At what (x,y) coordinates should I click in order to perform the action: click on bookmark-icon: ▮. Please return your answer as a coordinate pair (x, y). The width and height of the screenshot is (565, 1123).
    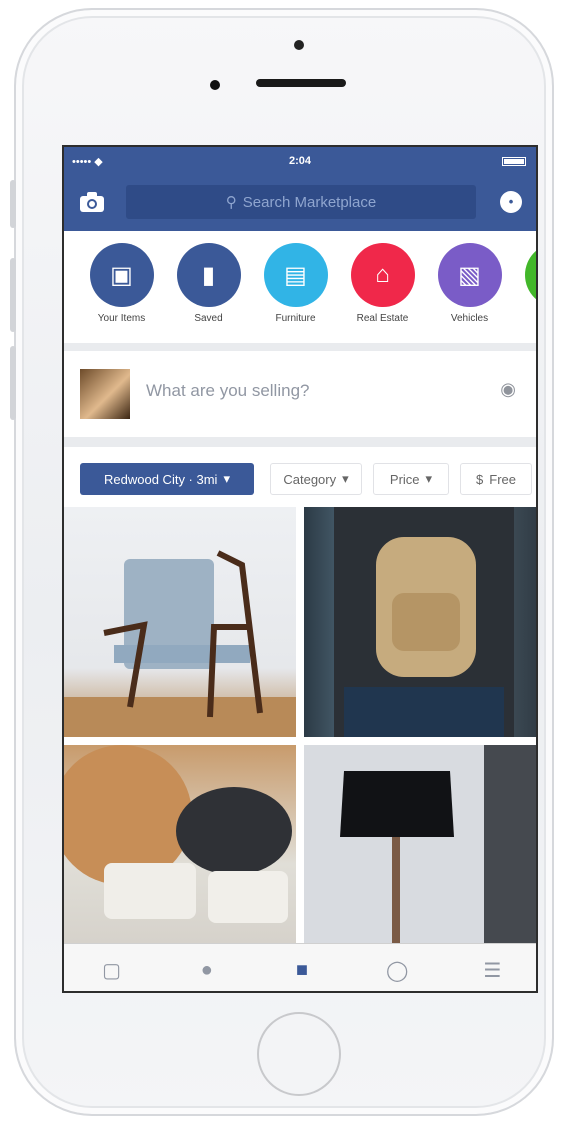
    Looking at the image, I should click on (208, 275).